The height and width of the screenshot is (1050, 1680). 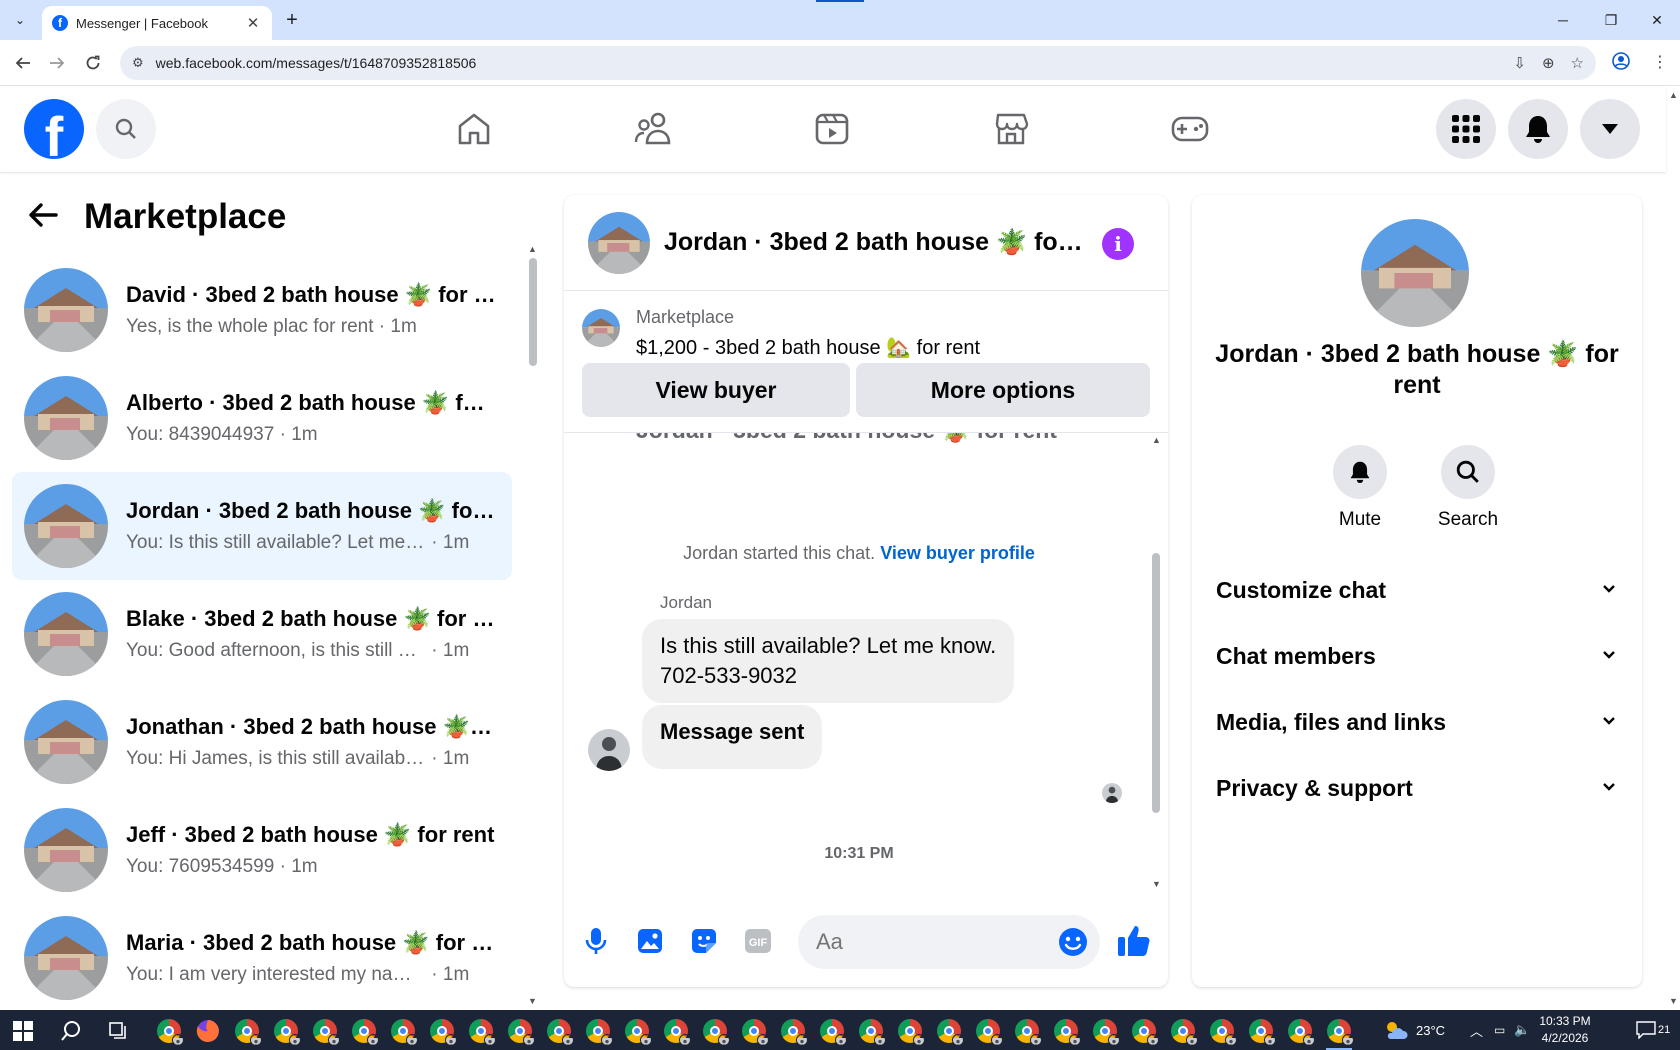 What do you see at coordinates (1519, 63) in the screenshot?
I see `install-app-icon: ⇩` at bounding box center [1519, 63].